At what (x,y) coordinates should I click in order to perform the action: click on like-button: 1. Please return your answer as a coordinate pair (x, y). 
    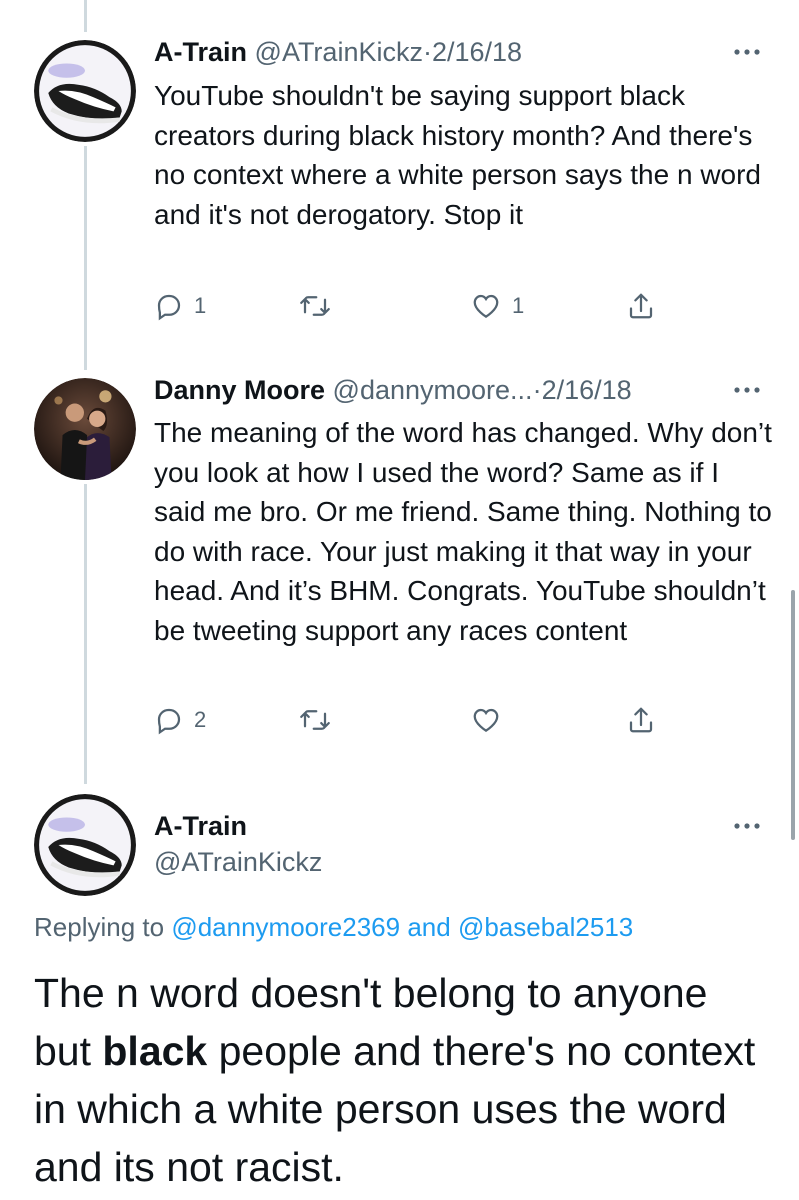
    Looking at the image, I should click on (497, 306).